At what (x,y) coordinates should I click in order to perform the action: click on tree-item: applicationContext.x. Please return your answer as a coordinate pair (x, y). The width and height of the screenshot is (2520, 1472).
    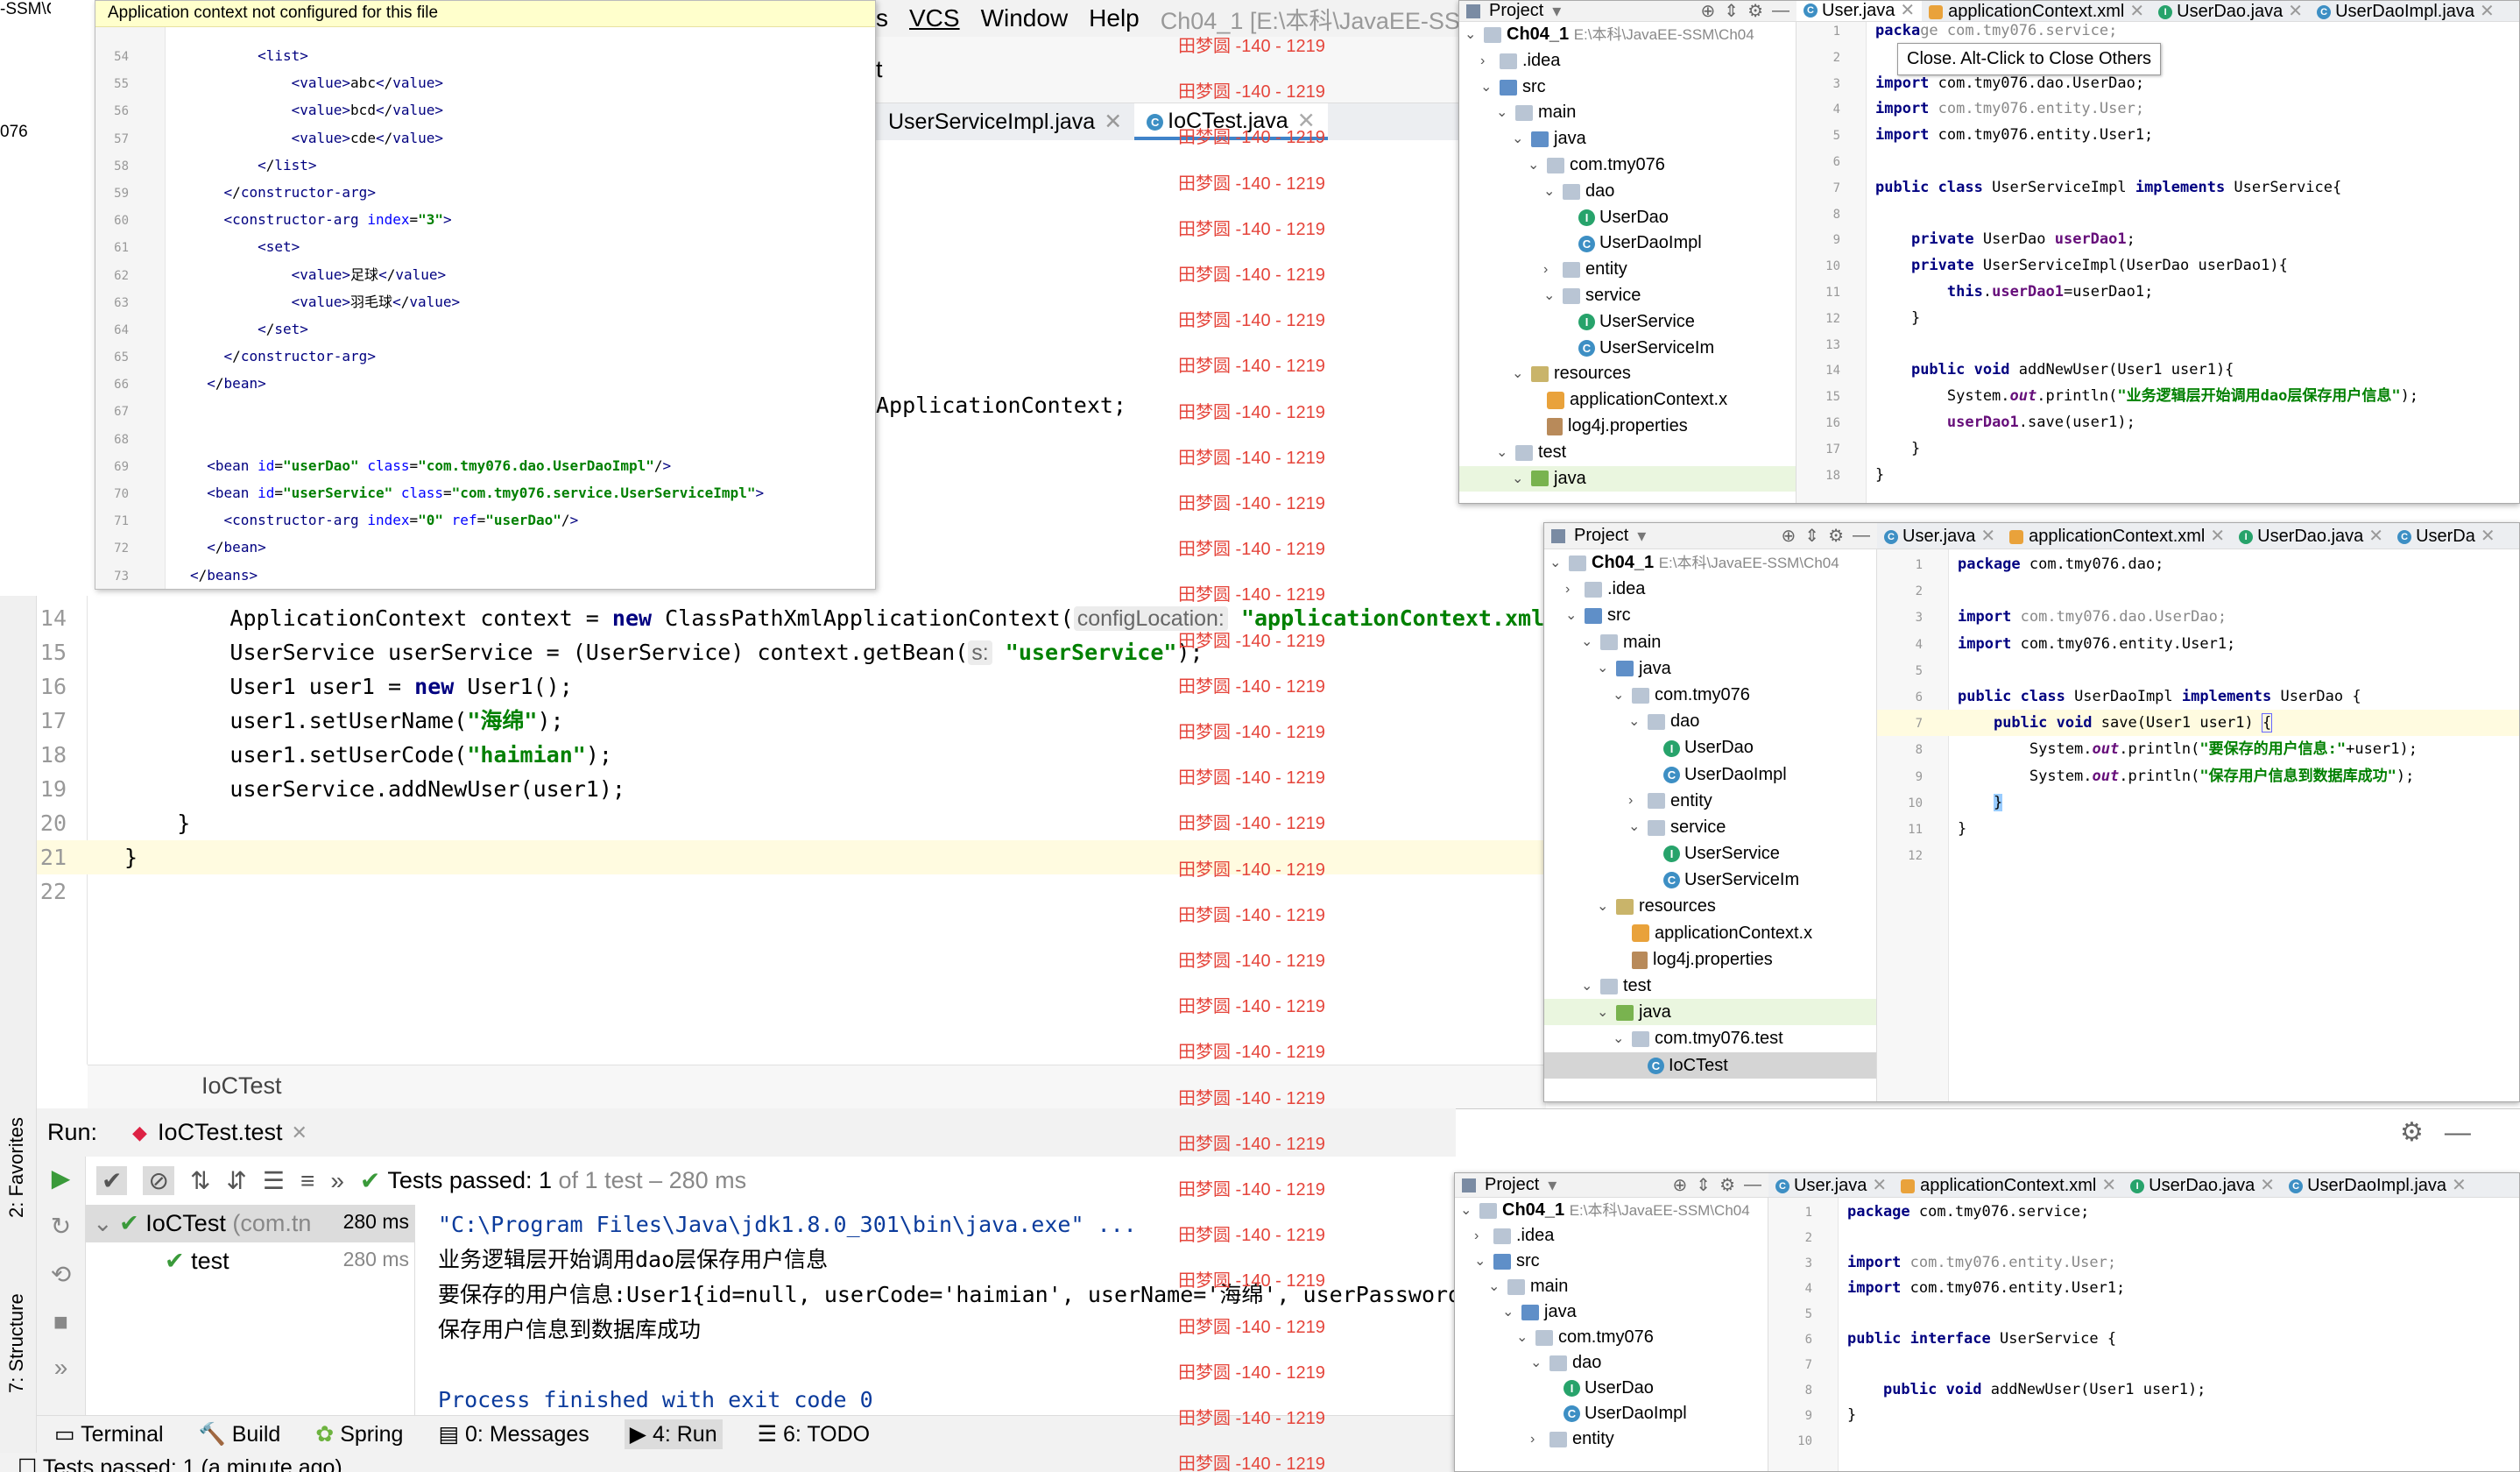
    Looking at the image, I should click on (1627, 400).